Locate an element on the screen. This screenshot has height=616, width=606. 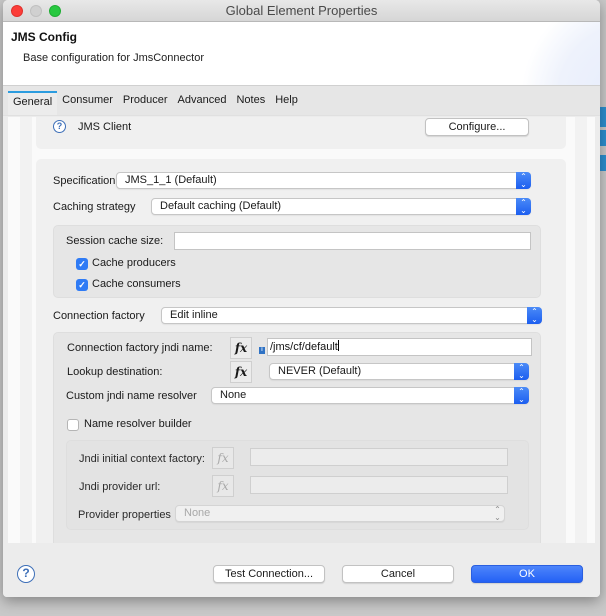
cancel-button: Cancel is located at coordinates (398, 574).